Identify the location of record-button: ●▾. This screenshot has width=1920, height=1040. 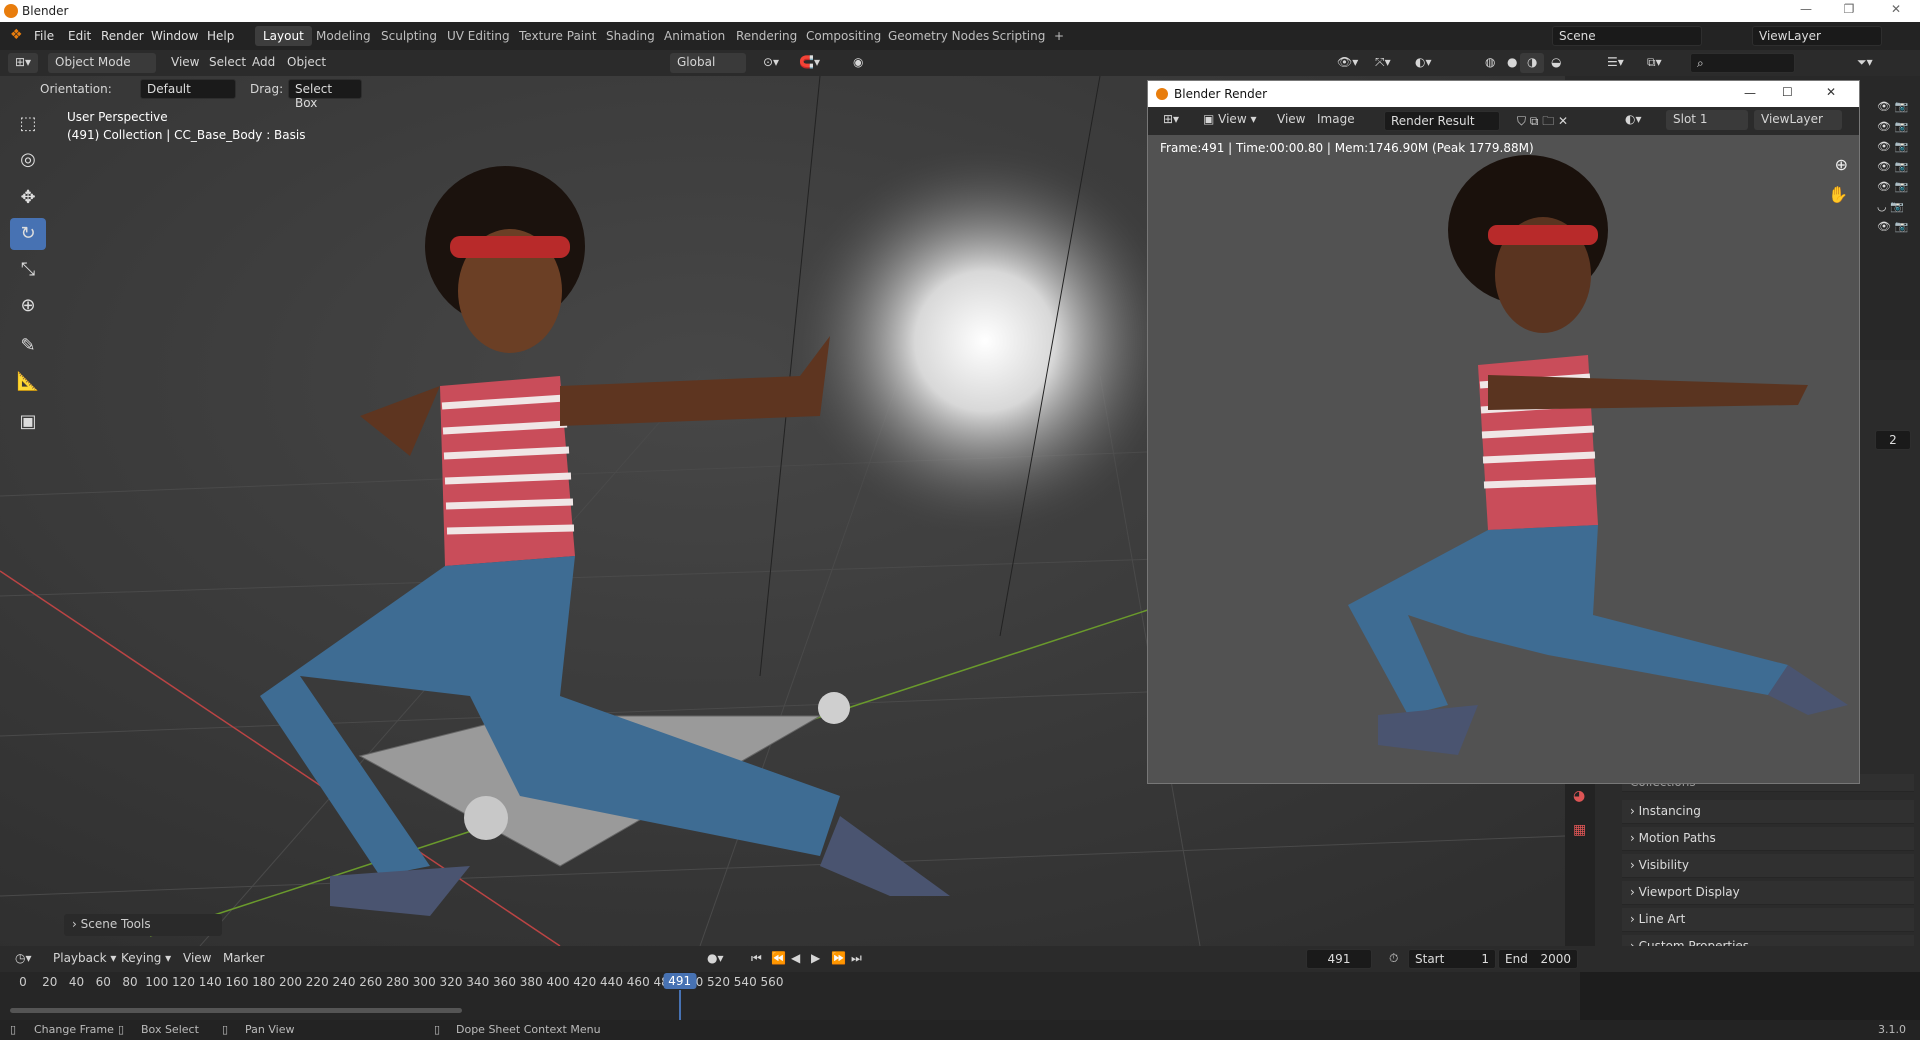
(715, 959).